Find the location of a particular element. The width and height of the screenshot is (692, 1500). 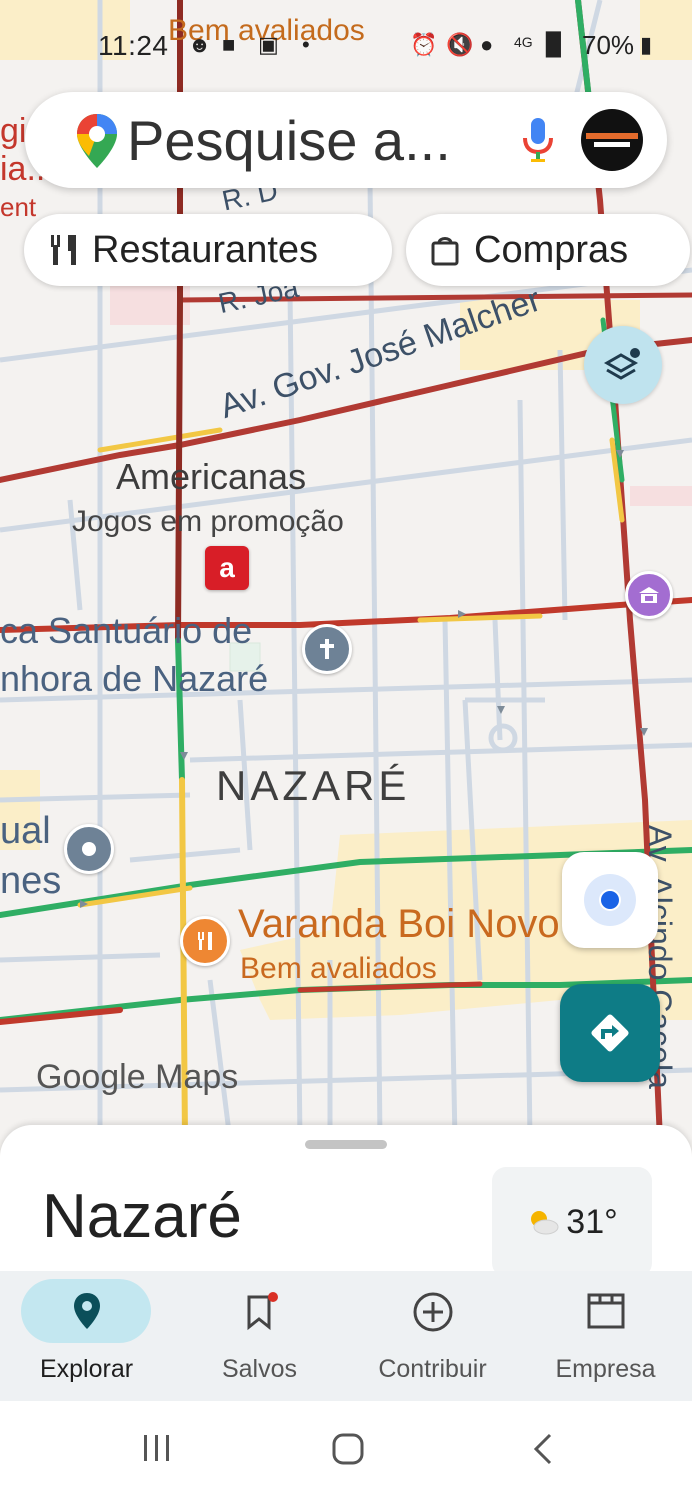

chip-restaurants-label: Restaurantes is located at coordinates (205, 249).